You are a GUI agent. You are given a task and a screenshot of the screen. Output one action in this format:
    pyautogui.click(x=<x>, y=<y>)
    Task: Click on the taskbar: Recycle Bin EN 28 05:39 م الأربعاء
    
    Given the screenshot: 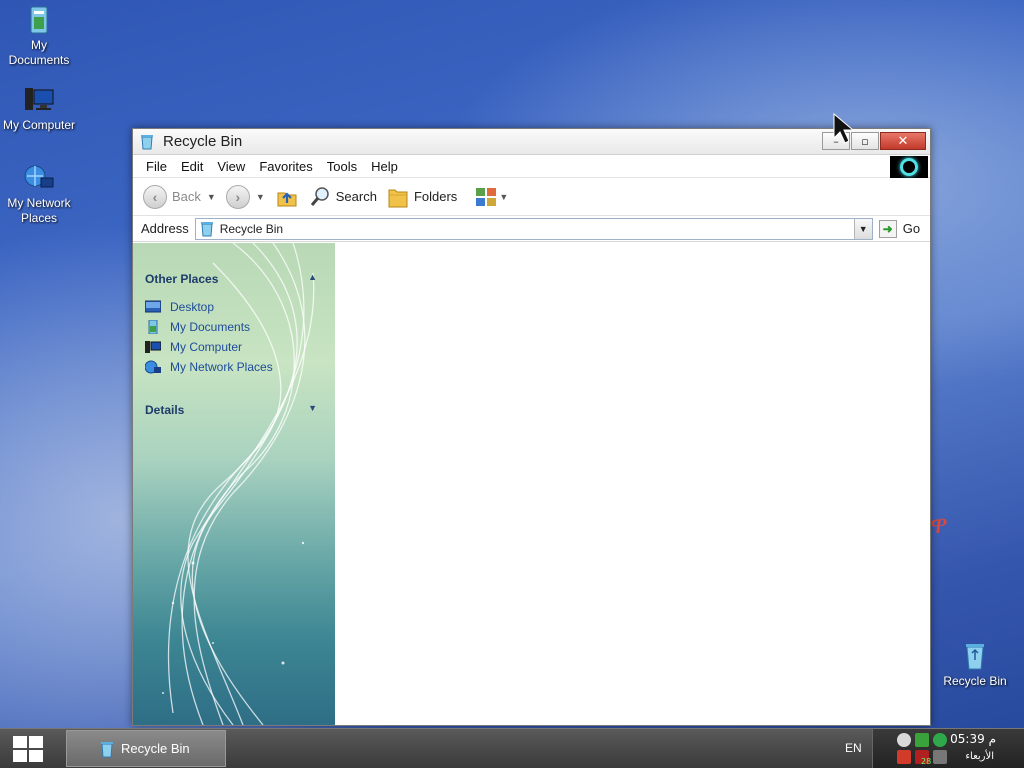 What is the action you would take?
    pyautogui.click(x=512, y=748)
    